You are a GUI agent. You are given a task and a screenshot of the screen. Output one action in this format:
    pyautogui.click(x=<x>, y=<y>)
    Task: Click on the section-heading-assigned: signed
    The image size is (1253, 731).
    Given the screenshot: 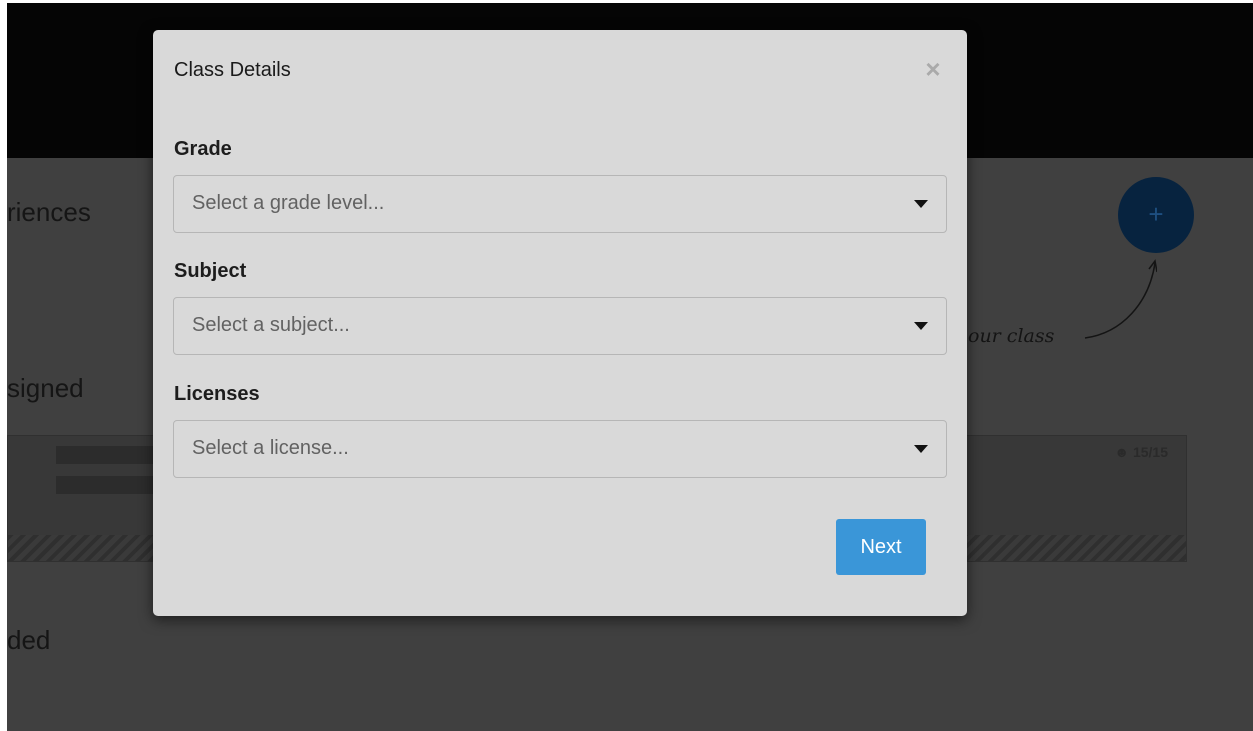 What is the action you would take?
    pyautogui.click(x=45, y=388)
    